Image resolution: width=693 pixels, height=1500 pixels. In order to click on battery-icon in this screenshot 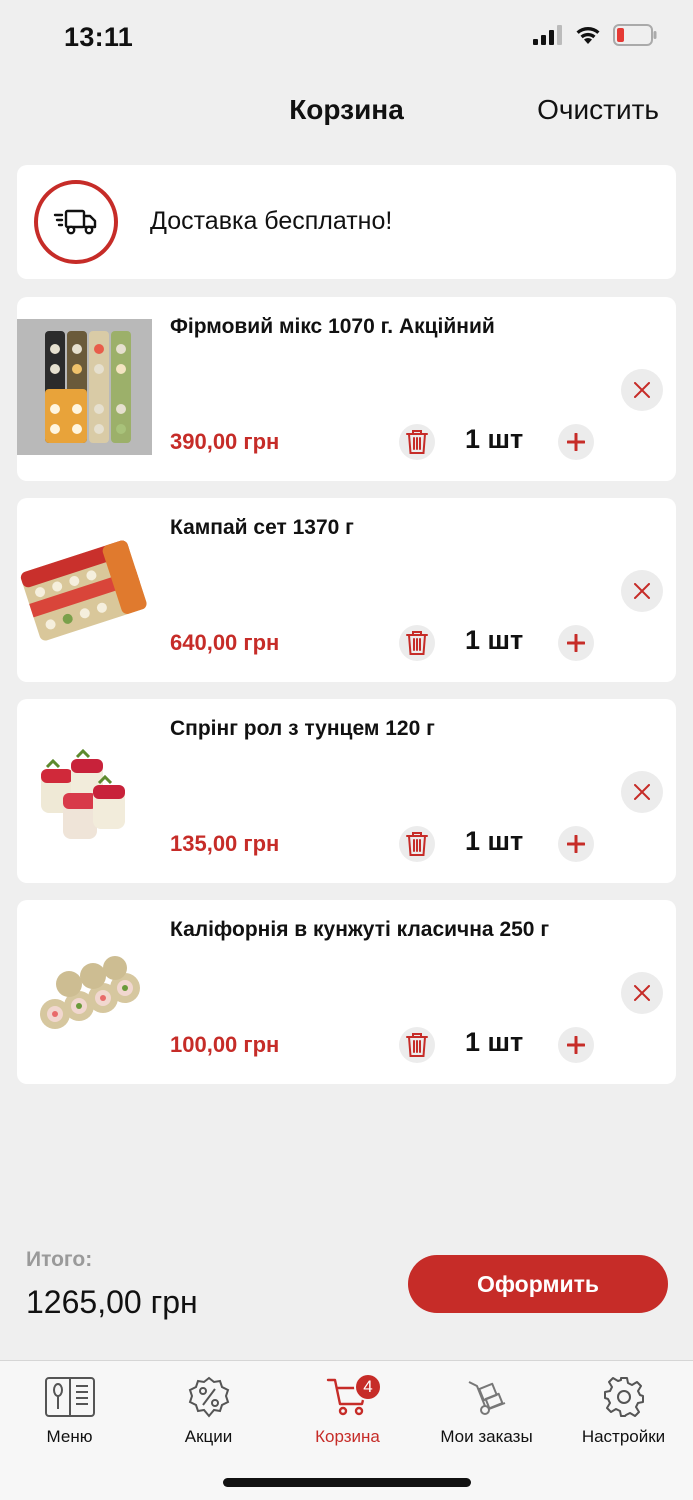, I will do `click(635, 35)`.